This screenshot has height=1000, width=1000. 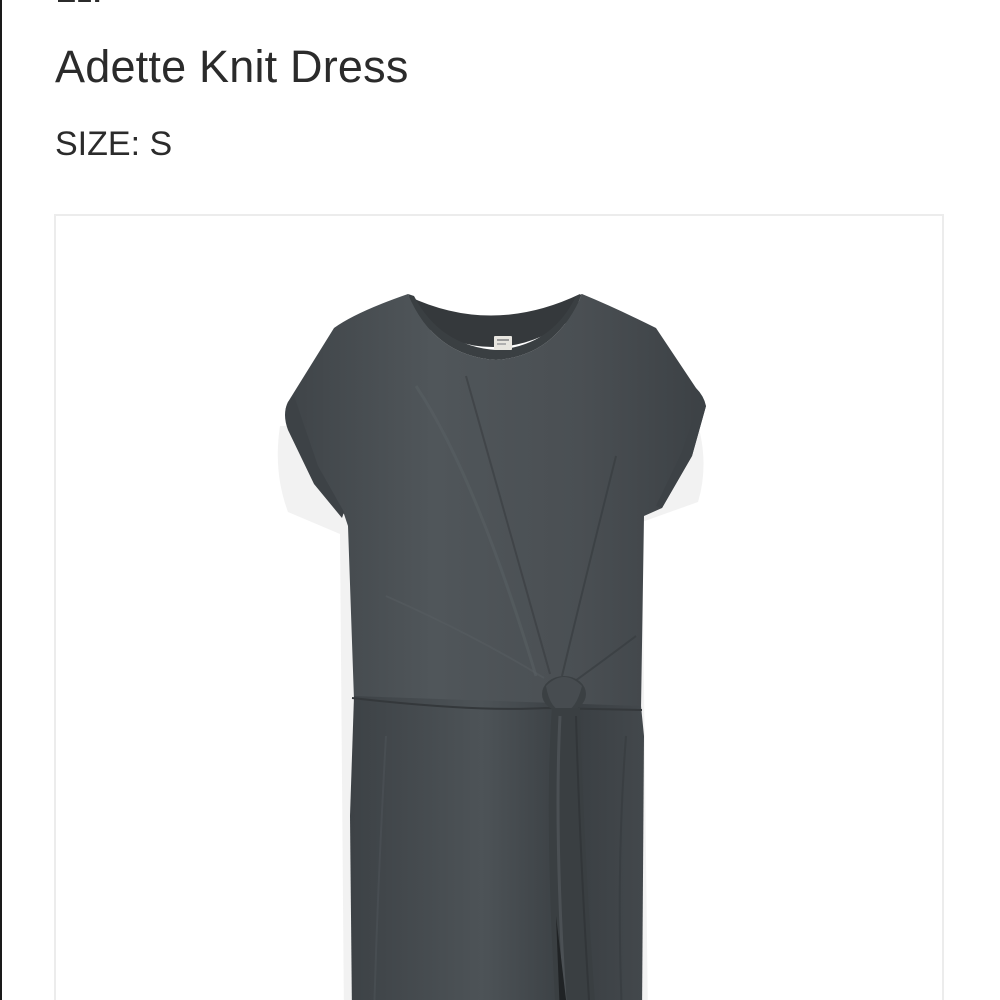 I want to click on size-row: SIZE: S, so click(x=113, y=144).